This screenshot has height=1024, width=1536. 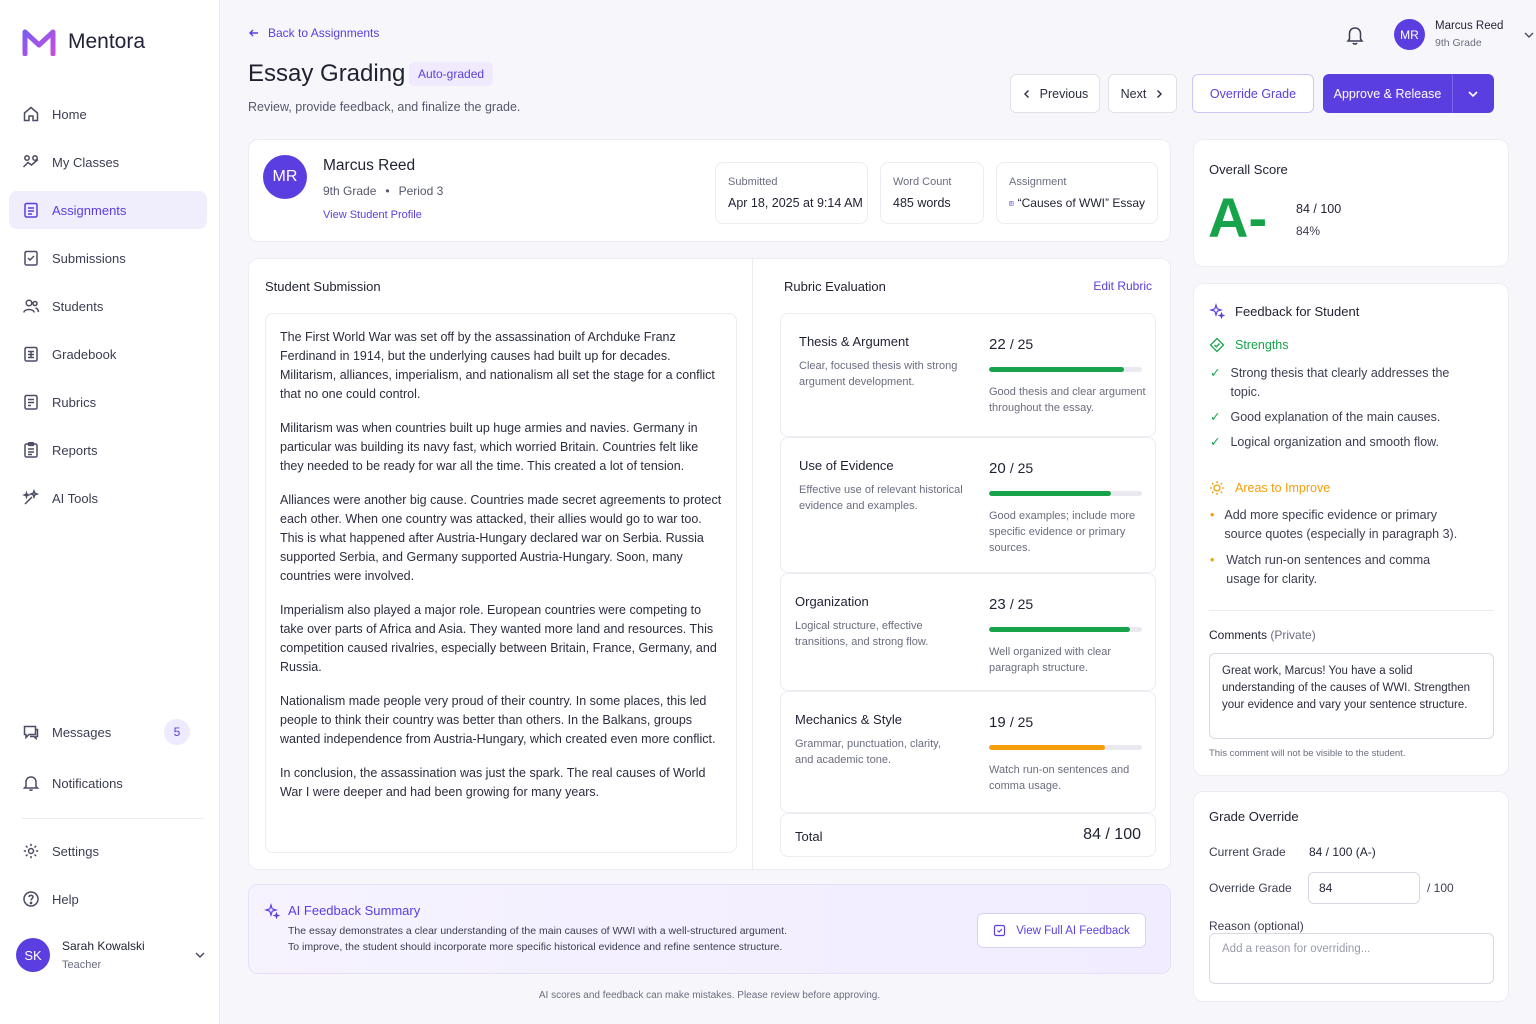 I want to click on score-value: 22, so click(x=997, y=344).